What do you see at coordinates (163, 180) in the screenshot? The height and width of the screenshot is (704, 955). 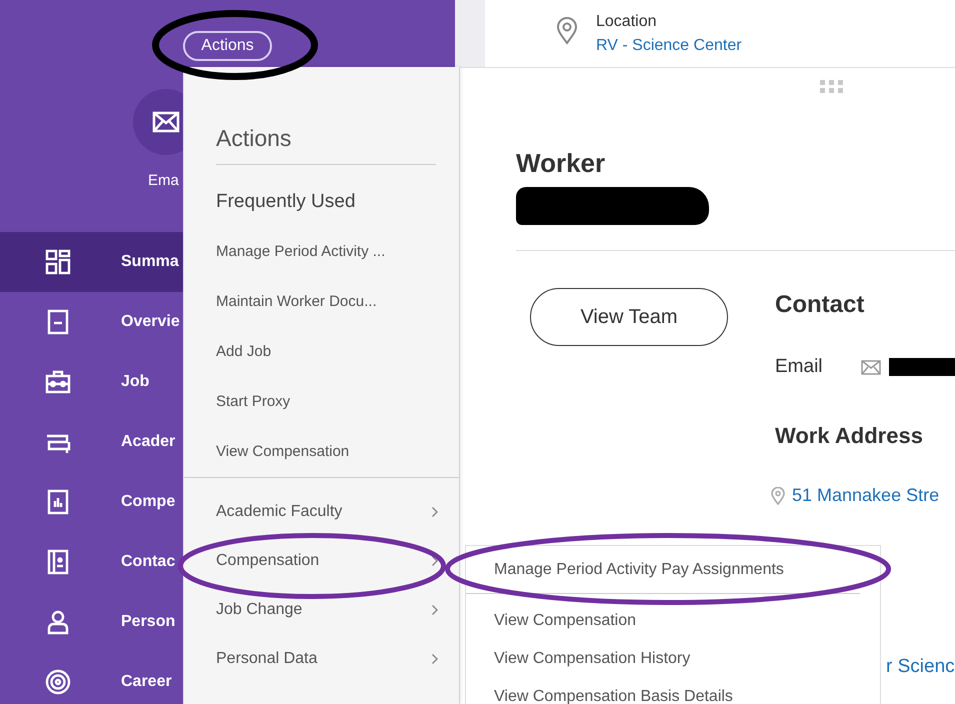 I see `email-label: Ema` at bounding box center [163, 180].